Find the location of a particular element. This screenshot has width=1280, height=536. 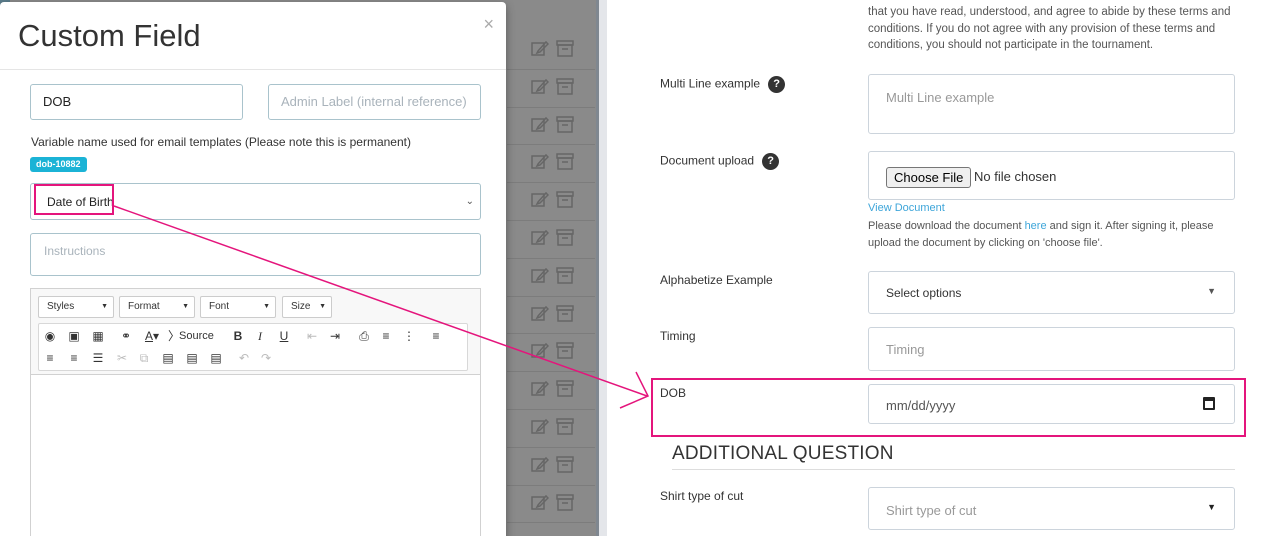

size-dropdown: Size ▼ is located at coordinates (307, 307).